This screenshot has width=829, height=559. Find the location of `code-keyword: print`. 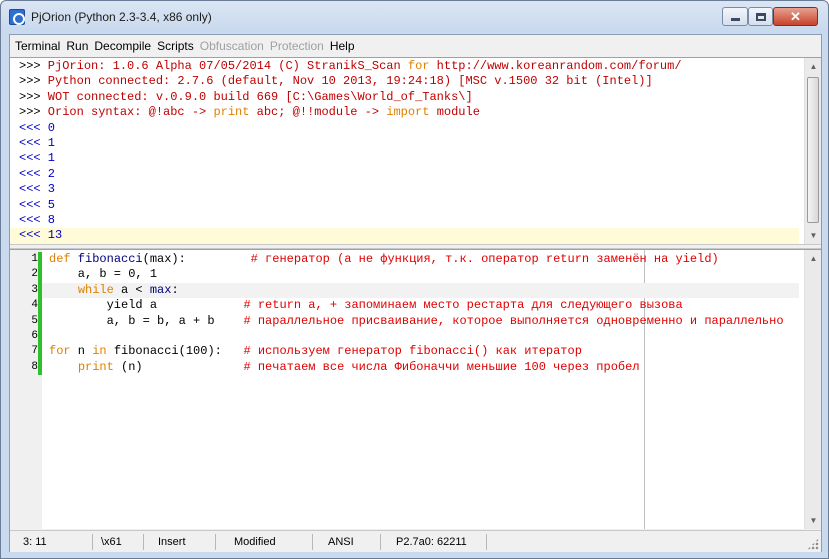

code-keyword: print is located at coordinates (95, 366).